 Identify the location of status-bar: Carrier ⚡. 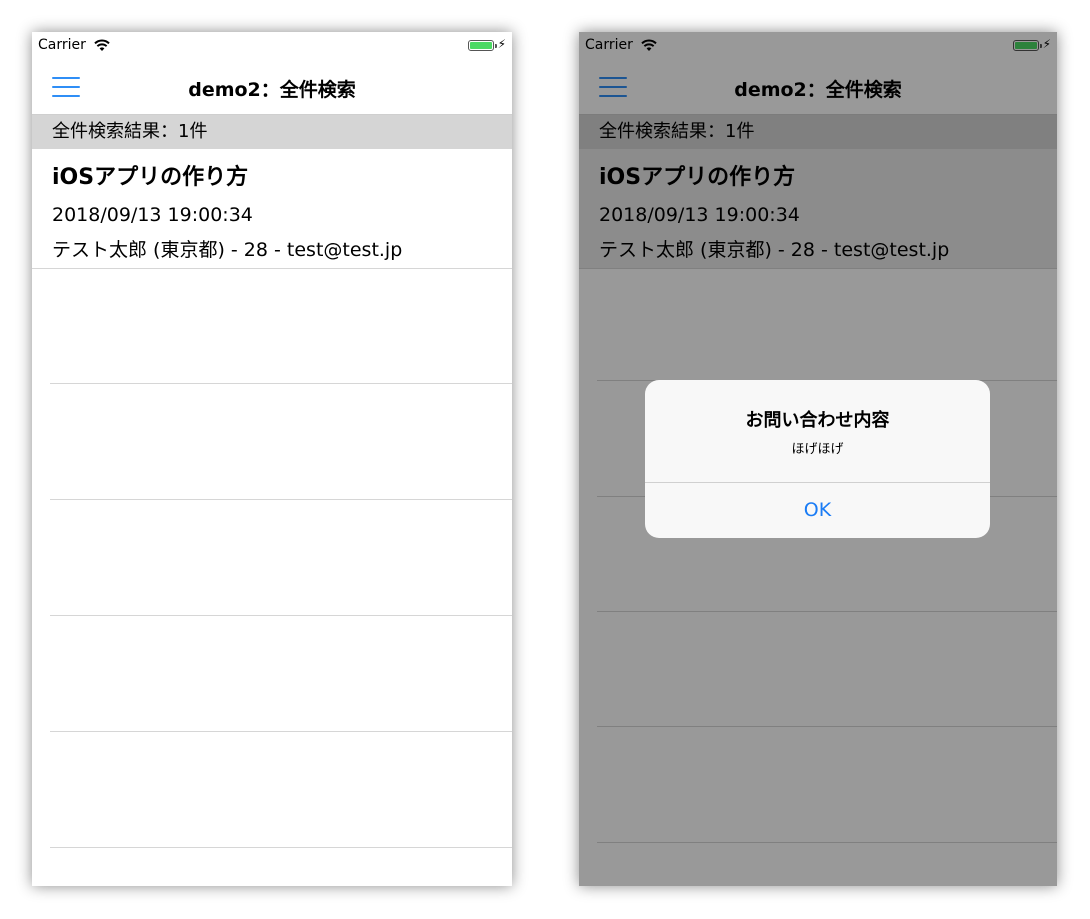
(272, 46).